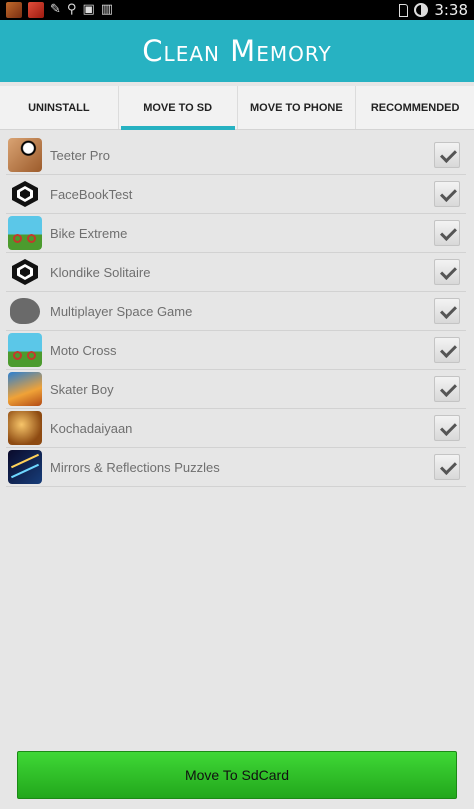 The image size is (474, 809). Describe the element at coordinates (25, 428) in the screenshot. I see `kochadaiyaan-icon` at that location.